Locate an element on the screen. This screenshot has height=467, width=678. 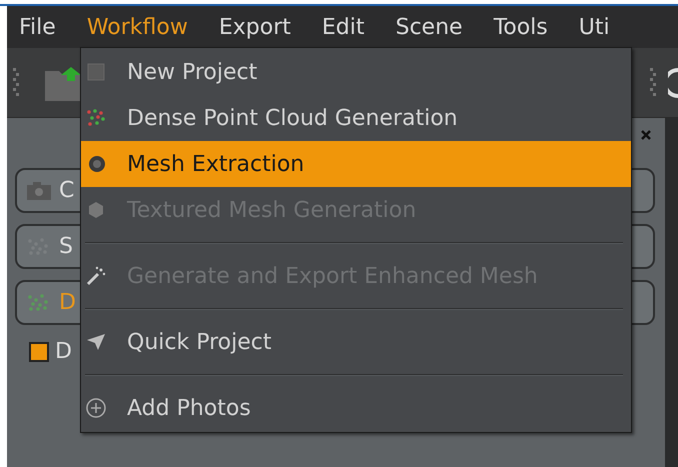
menu-bar-item: Edit is located at coordinates (343, 27).